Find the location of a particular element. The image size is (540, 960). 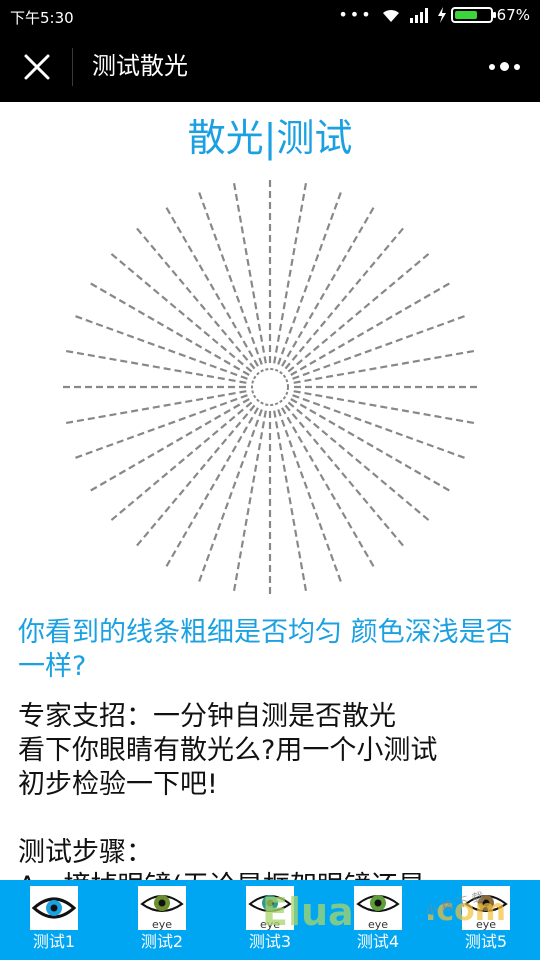

status-icons: ••• 67% is located at coordinates (434, 15).